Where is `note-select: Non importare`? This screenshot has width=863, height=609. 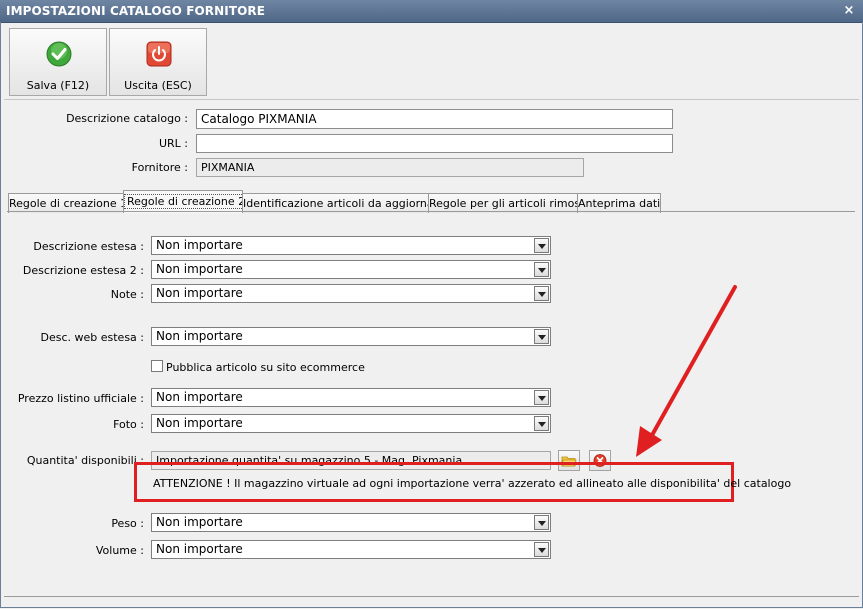
note-select: Non importare is located at coordinates (351, 293).